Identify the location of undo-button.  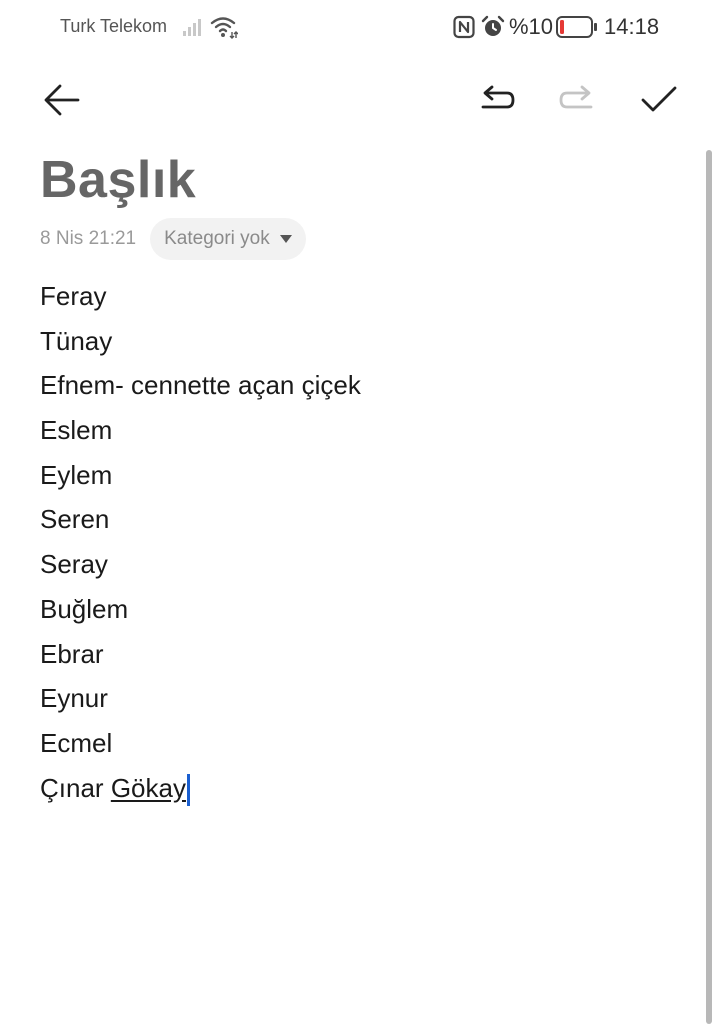
(497, 102).